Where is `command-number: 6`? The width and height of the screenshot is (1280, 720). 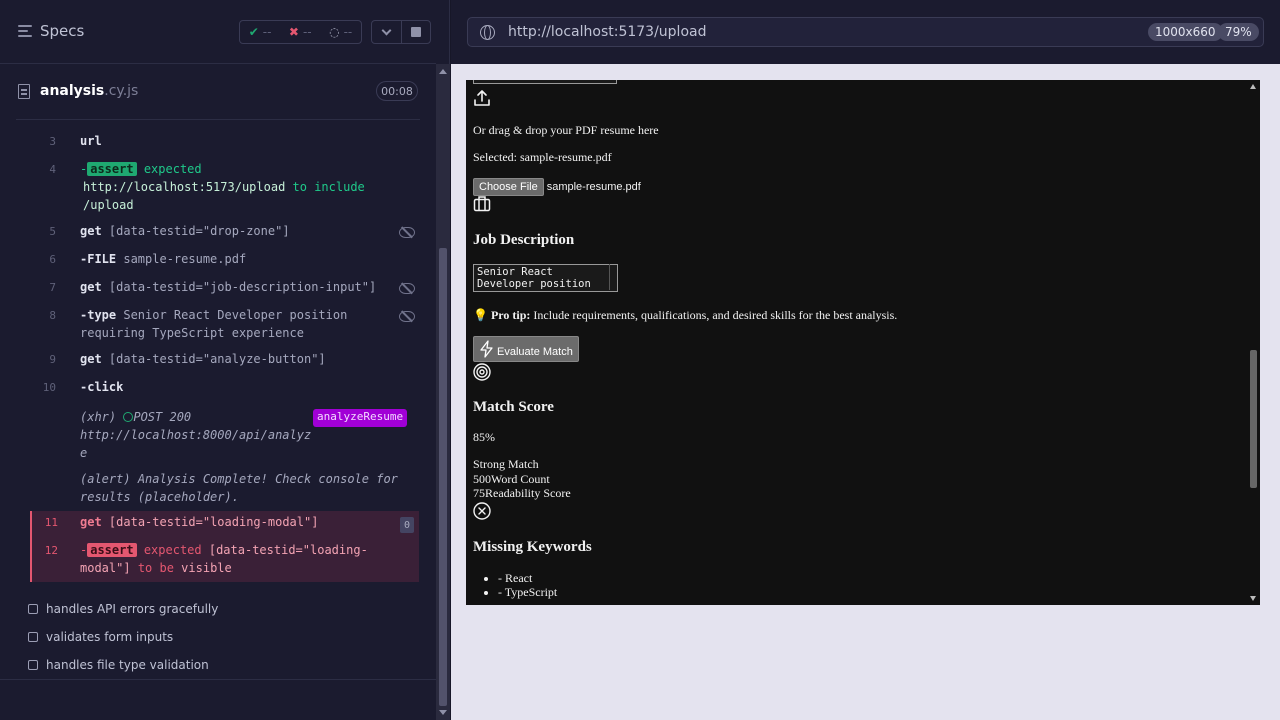 command-number: 6 is located at coordinates (52, 259).